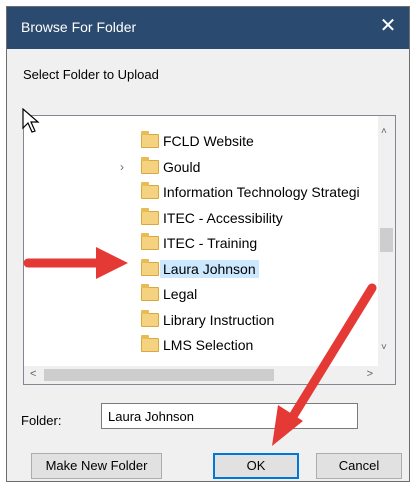 Image resolution: width=415 pixels, height=485 pixels. What do you see at coordinates (384, 347) in the screenshot?
I see `scroll-down-icon: ˅` at bounding box center [384, 347].